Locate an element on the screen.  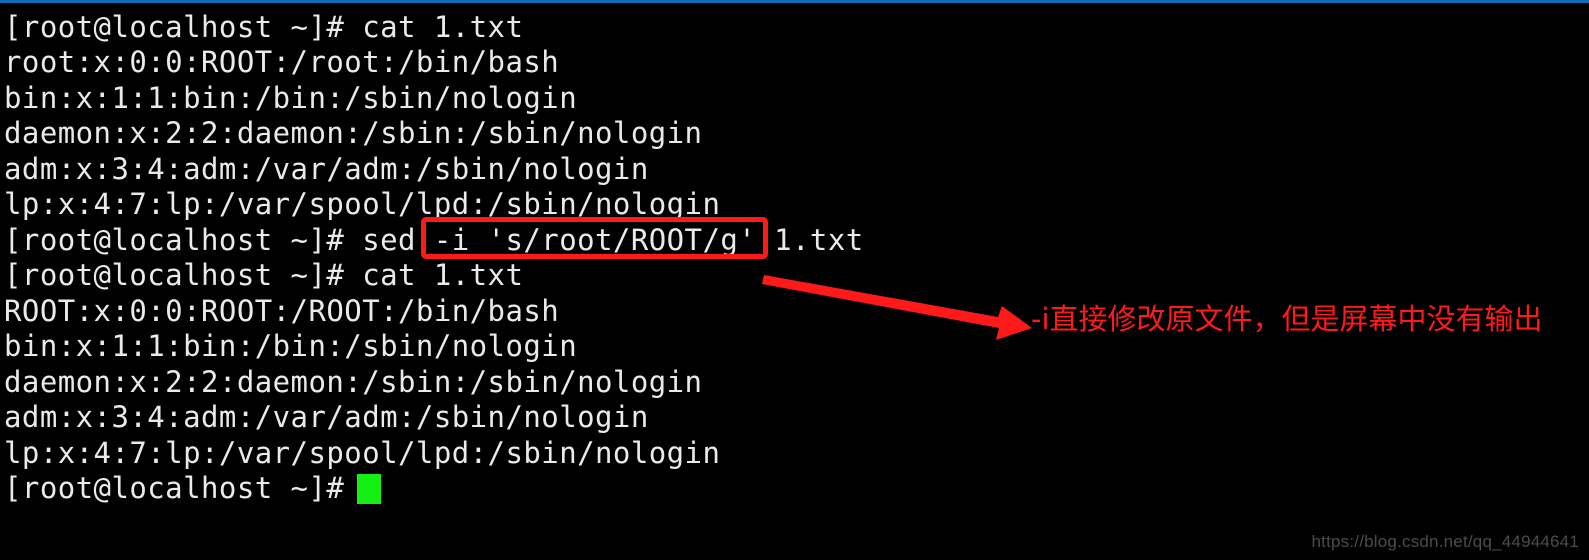
annotation-note-text: -i直接修改原文件，但是屏幕中没有输出 is located at coordinates (1287, 319).